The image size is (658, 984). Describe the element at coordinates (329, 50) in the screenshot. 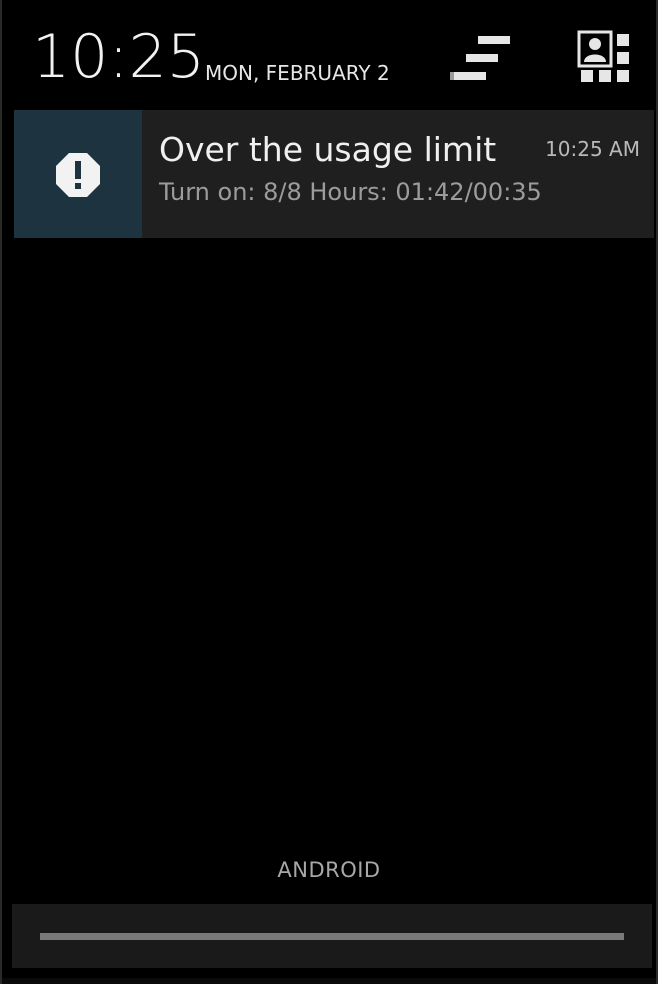

I see `shade-header: 10:25 MON, FEBRUARY 2` at that location.